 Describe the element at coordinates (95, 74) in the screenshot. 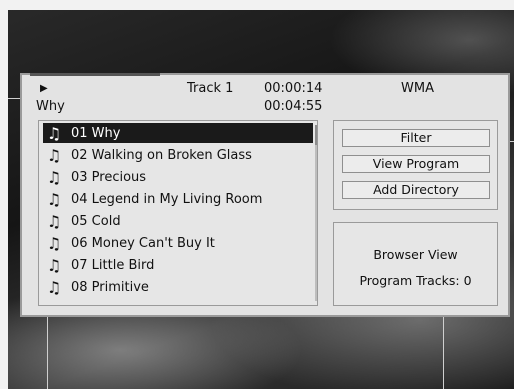

I see `progress-bar` at that location.